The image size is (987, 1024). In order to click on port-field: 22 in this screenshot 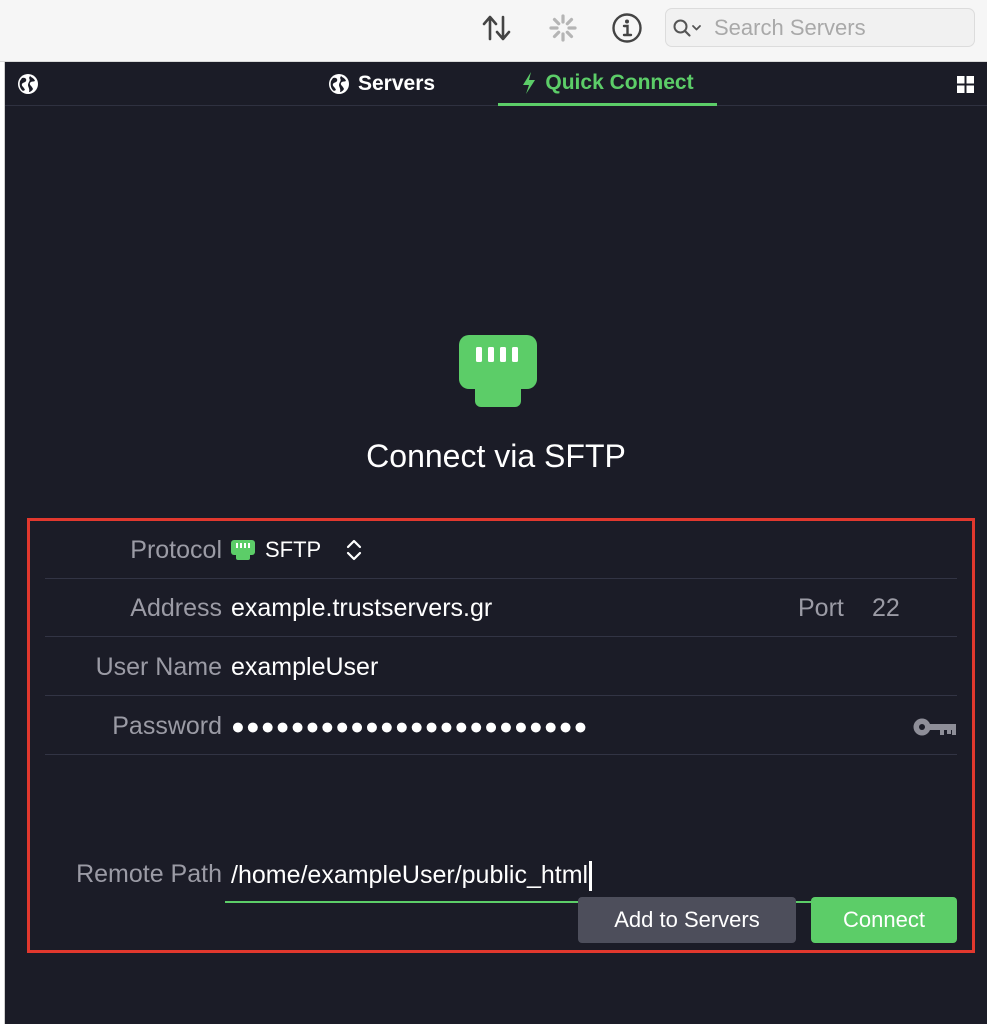, I will do `click(886, 608)`.